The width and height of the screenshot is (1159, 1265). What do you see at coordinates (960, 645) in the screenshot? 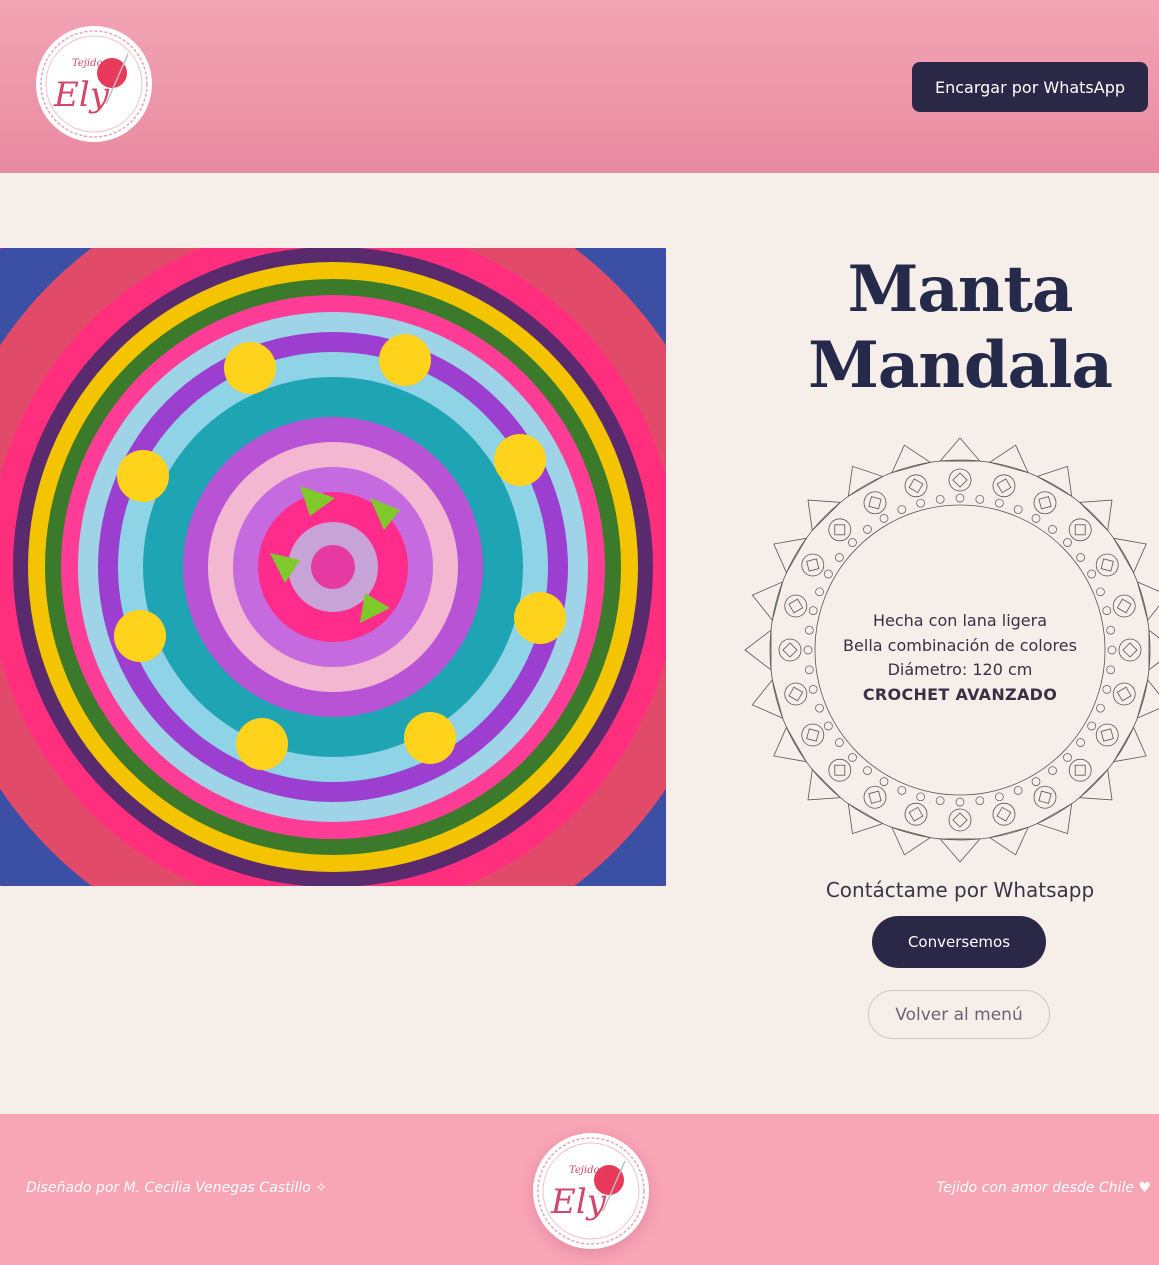
I see `feature-item: Bella combinación de colores` at bounding box center [960, 645].